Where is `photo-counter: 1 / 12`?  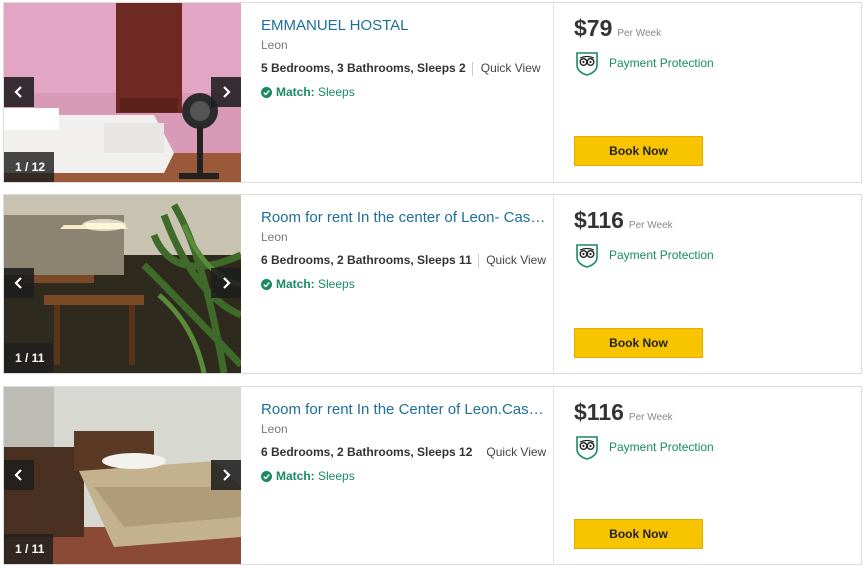 photo-counter: 1 / 12 is located at coordinates (29, 167).